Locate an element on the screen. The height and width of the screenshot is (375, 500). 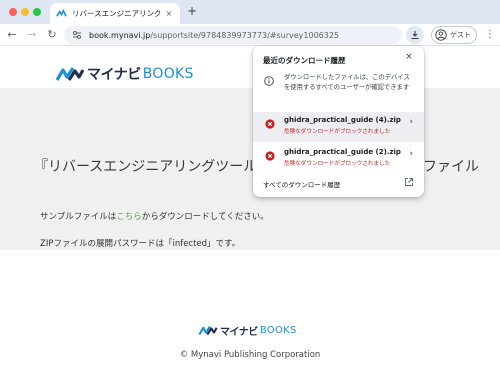
window-zoom-button is located at coordinates (37, 12).